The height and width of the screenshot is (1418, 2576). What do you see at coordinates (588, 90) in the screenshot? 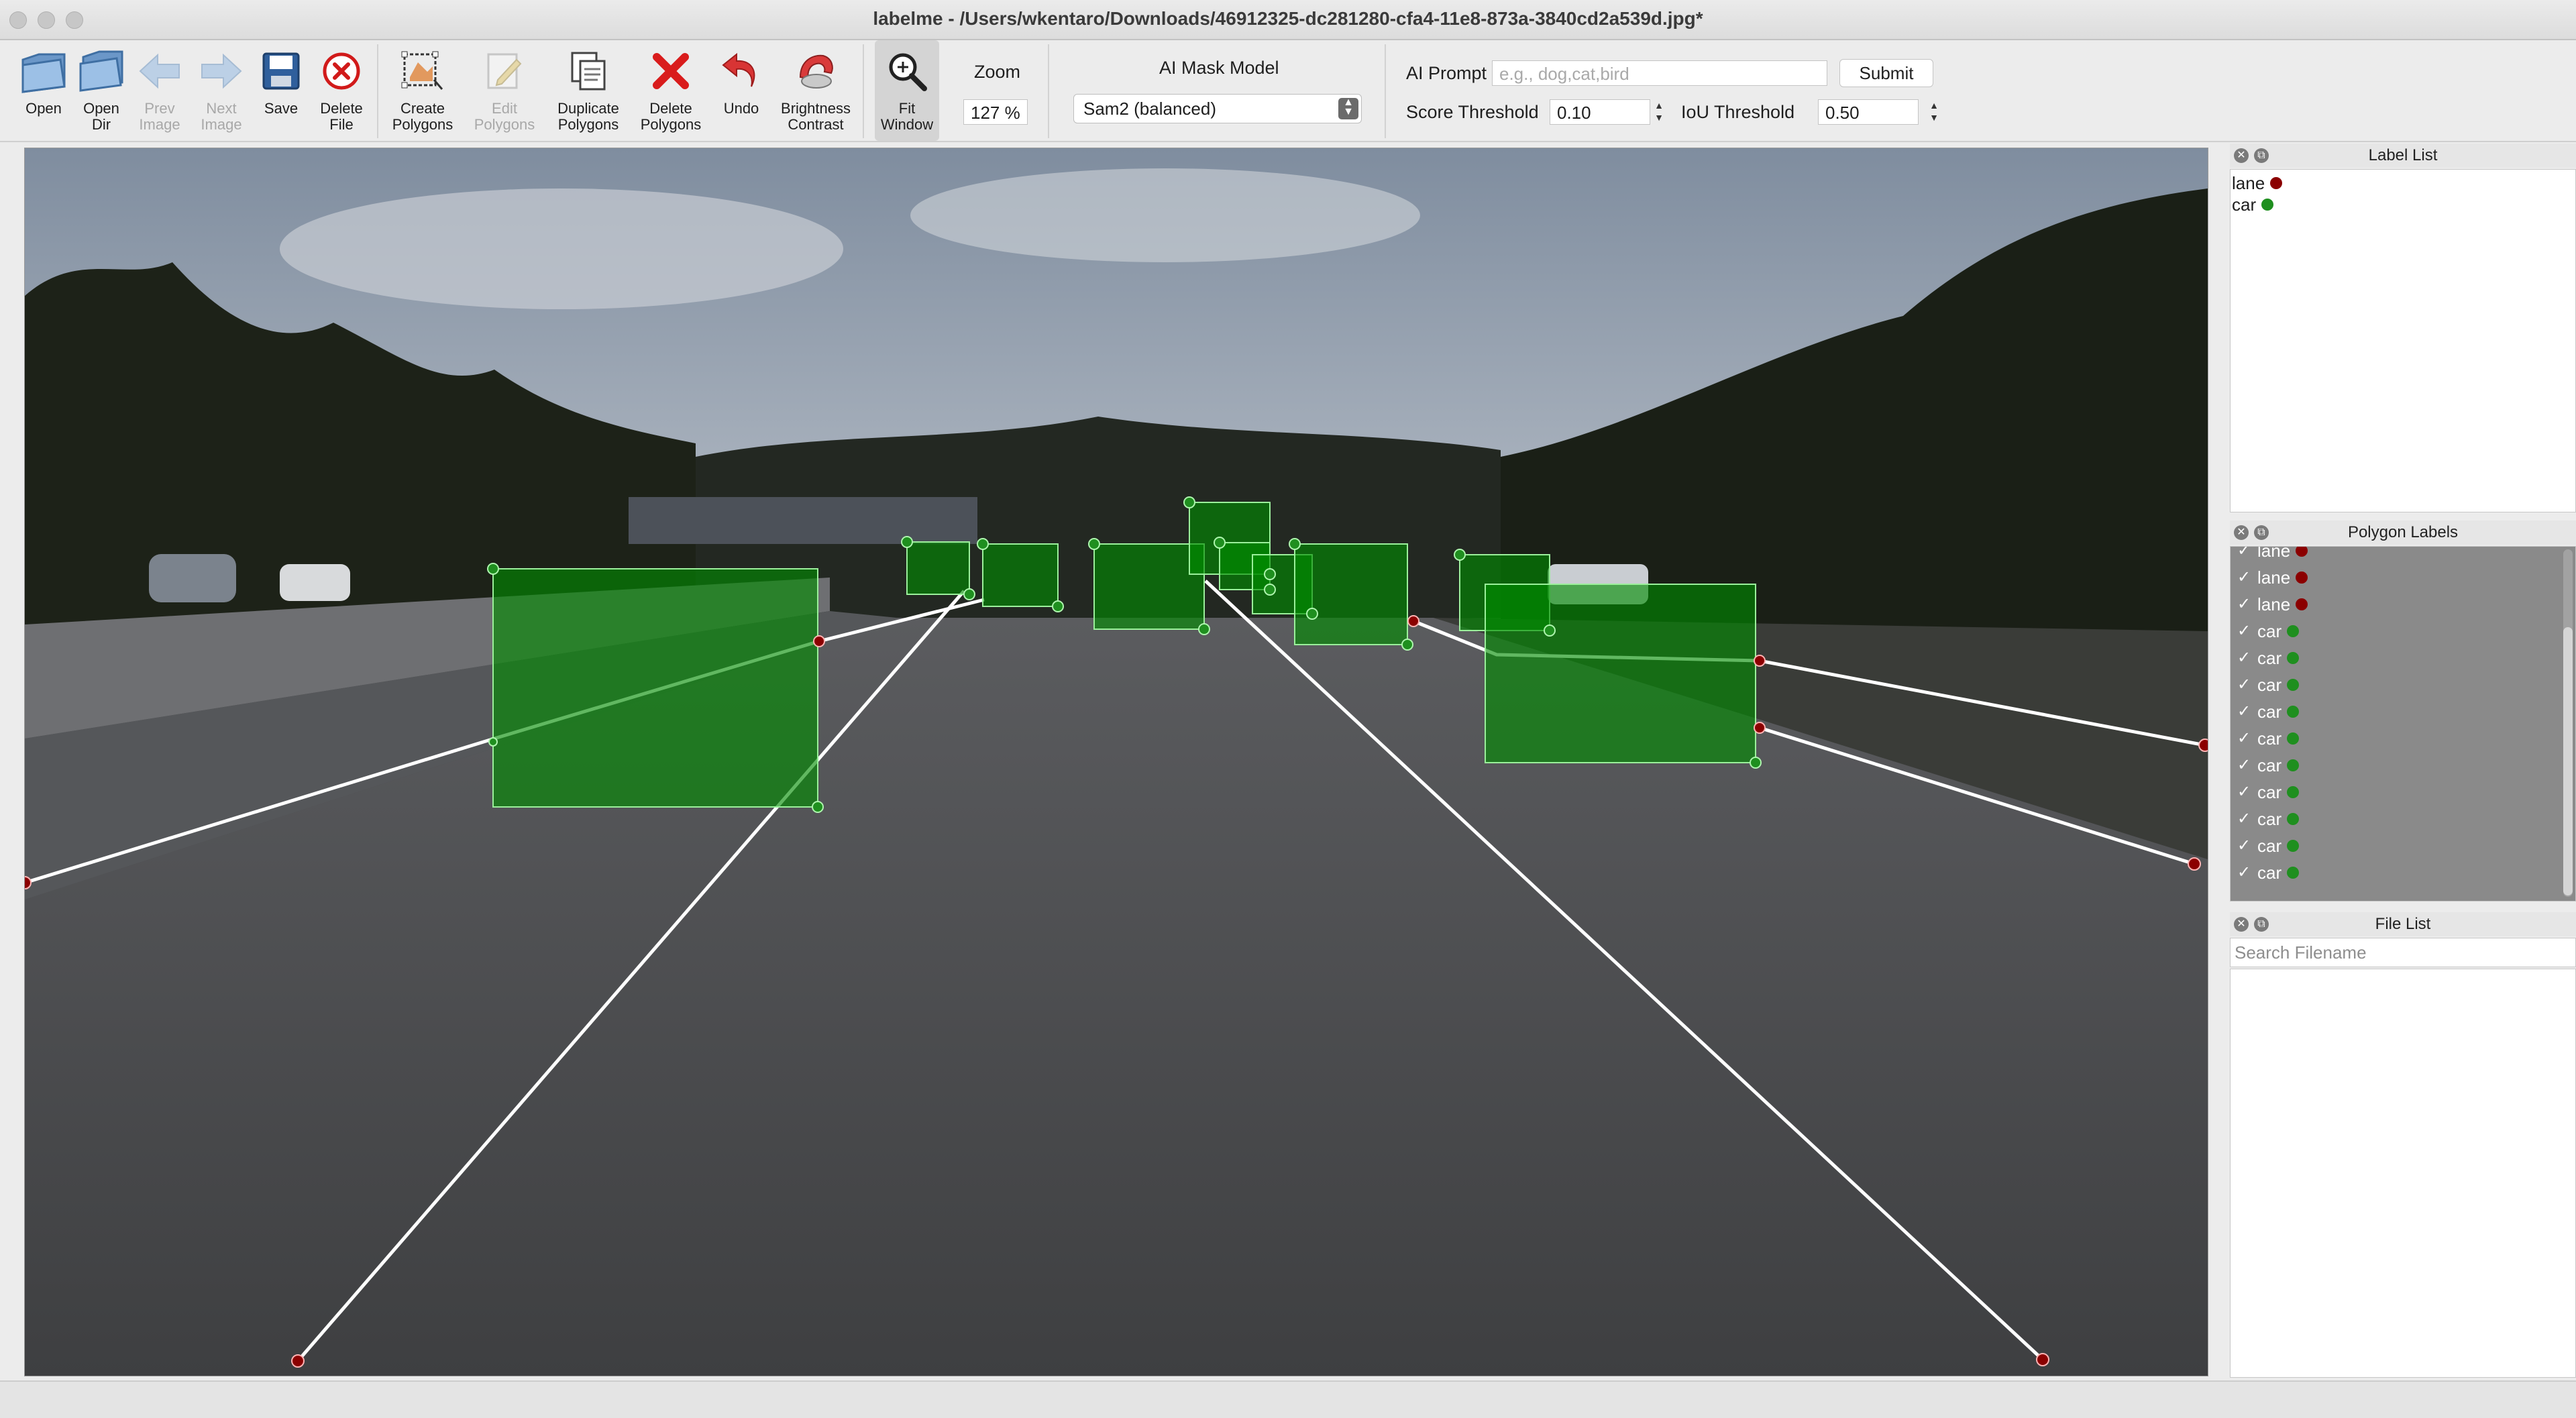
I see `duplicate-polygons-button: Duplicate Polygons` at bounding box center [588, 90].